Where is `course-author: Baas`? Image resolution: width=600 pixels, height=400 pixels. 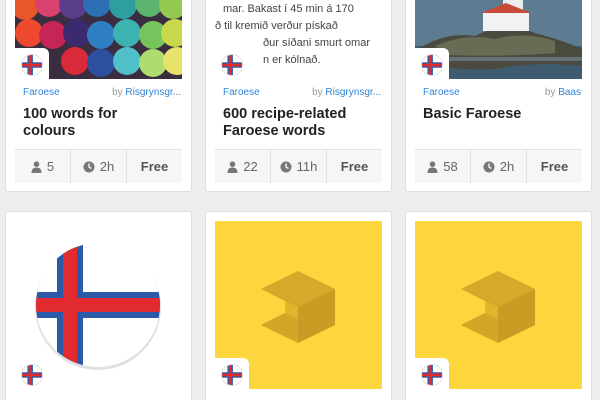
course-author: Baas is located at coordinates (569, 92).